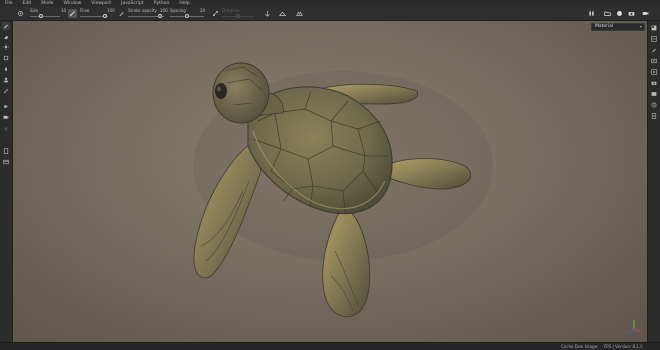  I want to click on render-icon, so click(654, 94).